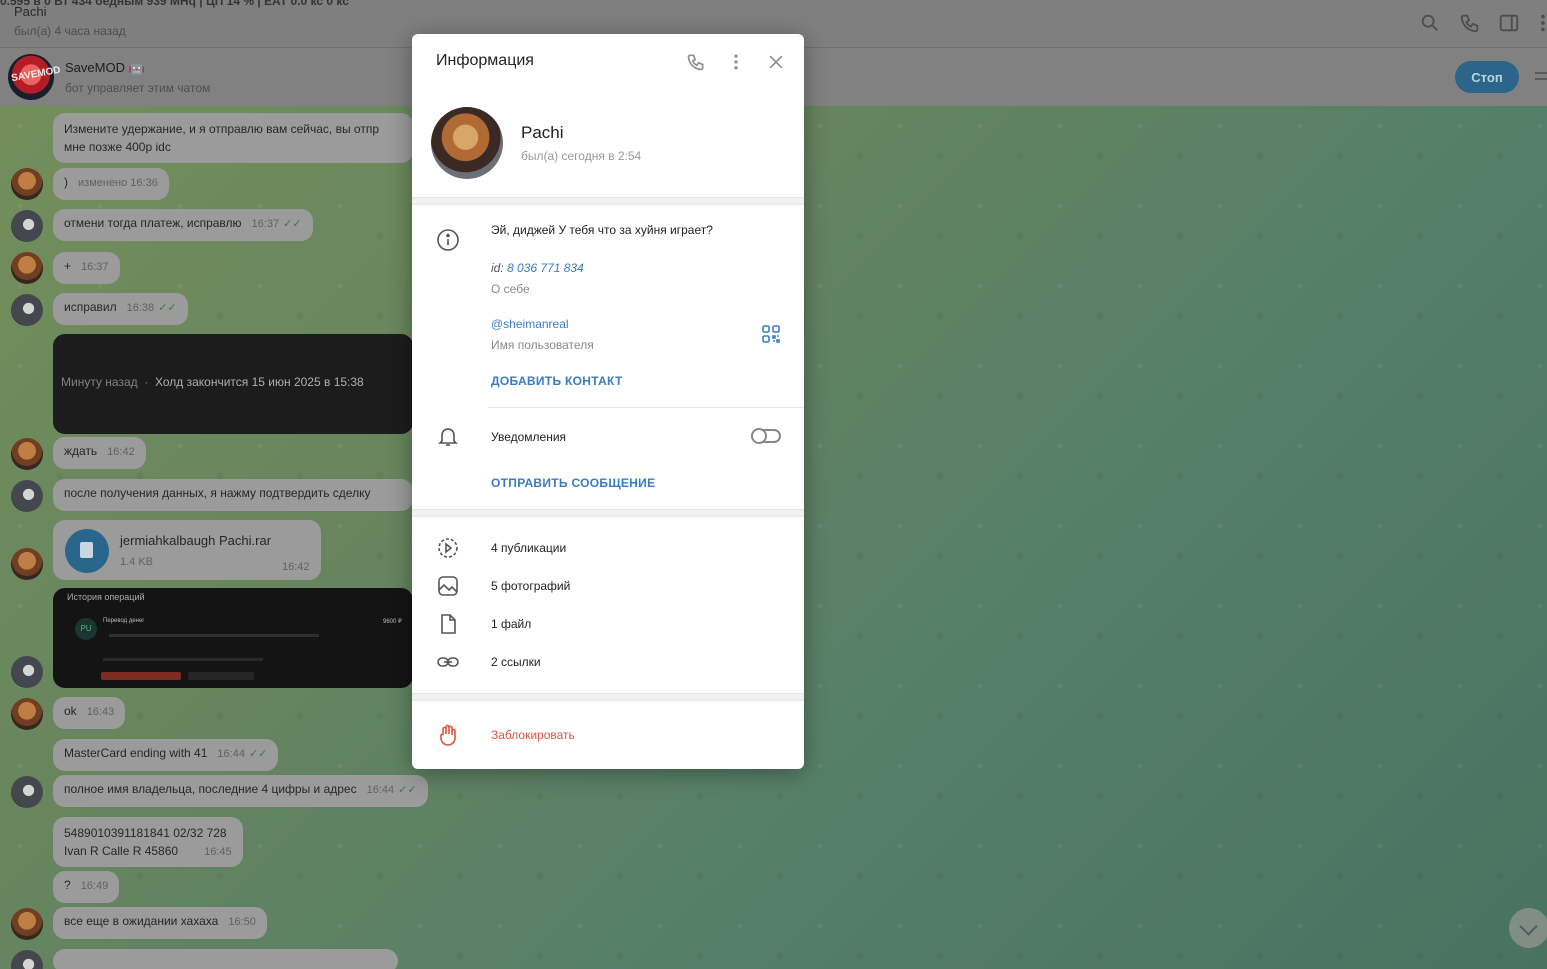 Image resolution: width=1547 pixels, height=969 pixels. What do you see at coordinates (557, 381) in the screenshot?
I see `add-contact-button: ДОБАВИТЬ КОНТАКТ` at bounding box center [557, 381].